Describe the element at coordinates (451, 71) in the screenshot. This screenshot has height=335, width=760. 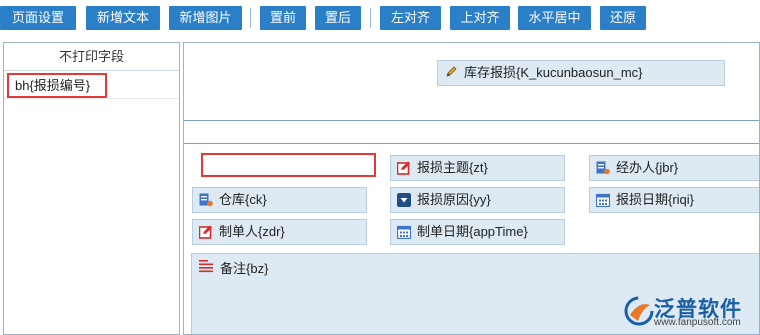
I see `pencil-icon` at that location.